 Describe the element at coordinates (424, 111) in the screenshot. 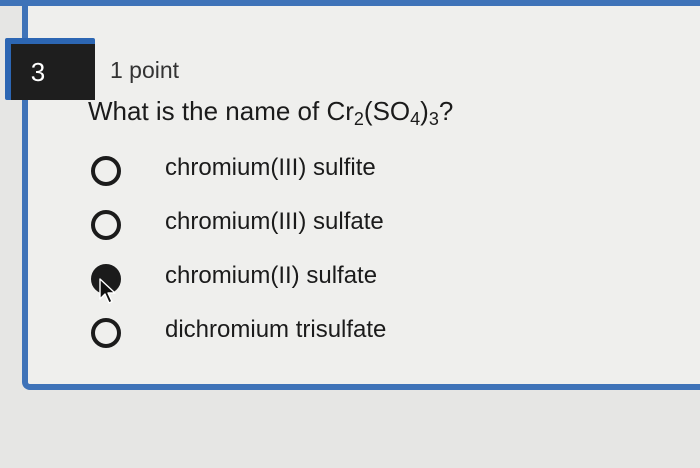

I see `formula-close: )` at that location.